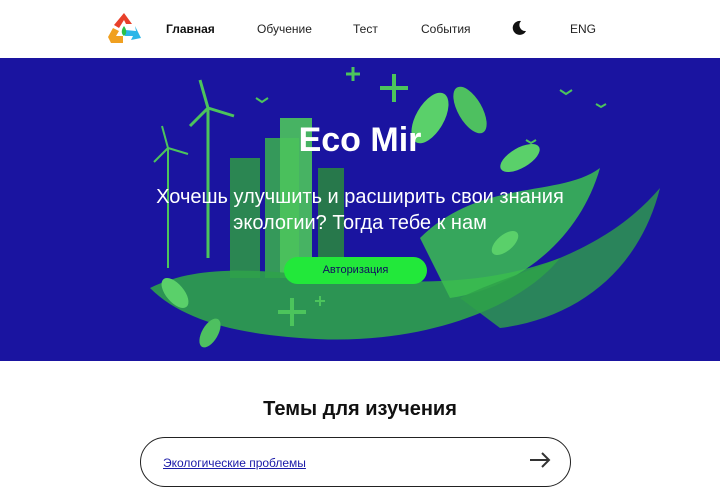  Describe the element at coordinates (365, 29) in the screenshot. I see `nav-test: Тест` at that location.